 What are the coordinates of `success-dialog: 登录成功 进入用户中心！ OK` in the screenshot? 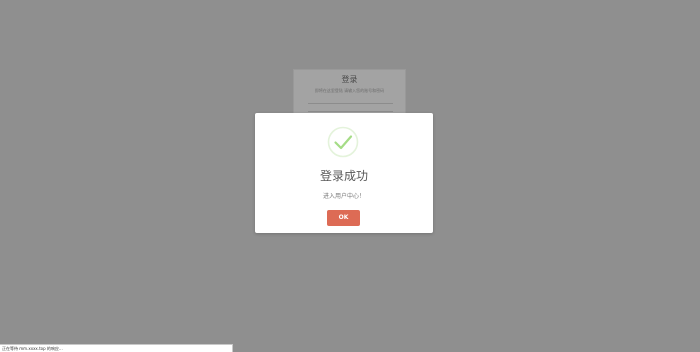 It's located at (344, 173).